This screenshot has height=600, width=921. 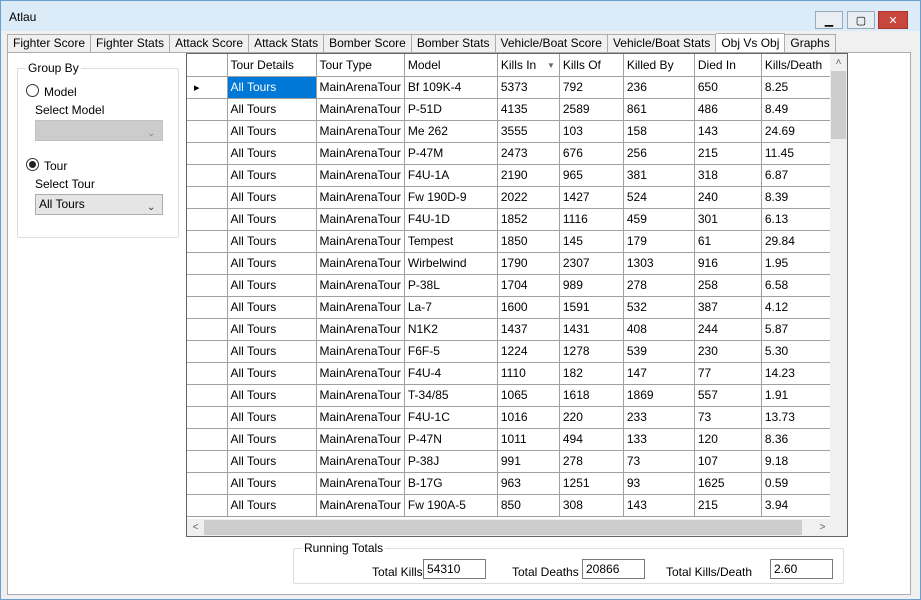 I want to click on table-cell: 230, so click(x=728, y=351).